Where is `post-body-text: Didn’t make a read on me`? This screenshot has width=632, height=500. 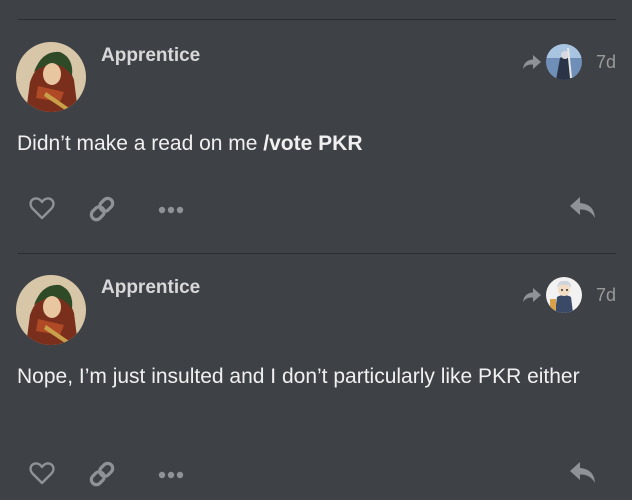 post-body-text: Didn’t make a read on me is located at coordinates (140, 143).